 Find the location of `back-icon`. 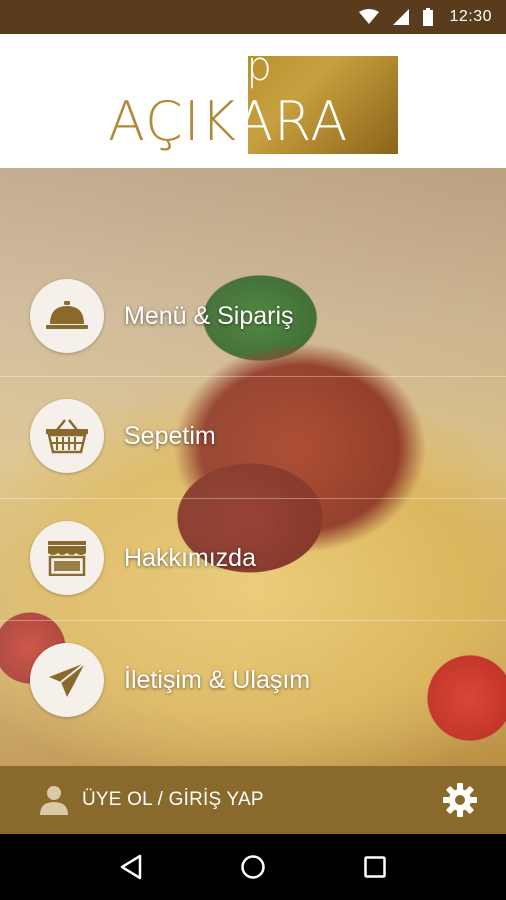

back-icon is located at coordinates (131, 867).